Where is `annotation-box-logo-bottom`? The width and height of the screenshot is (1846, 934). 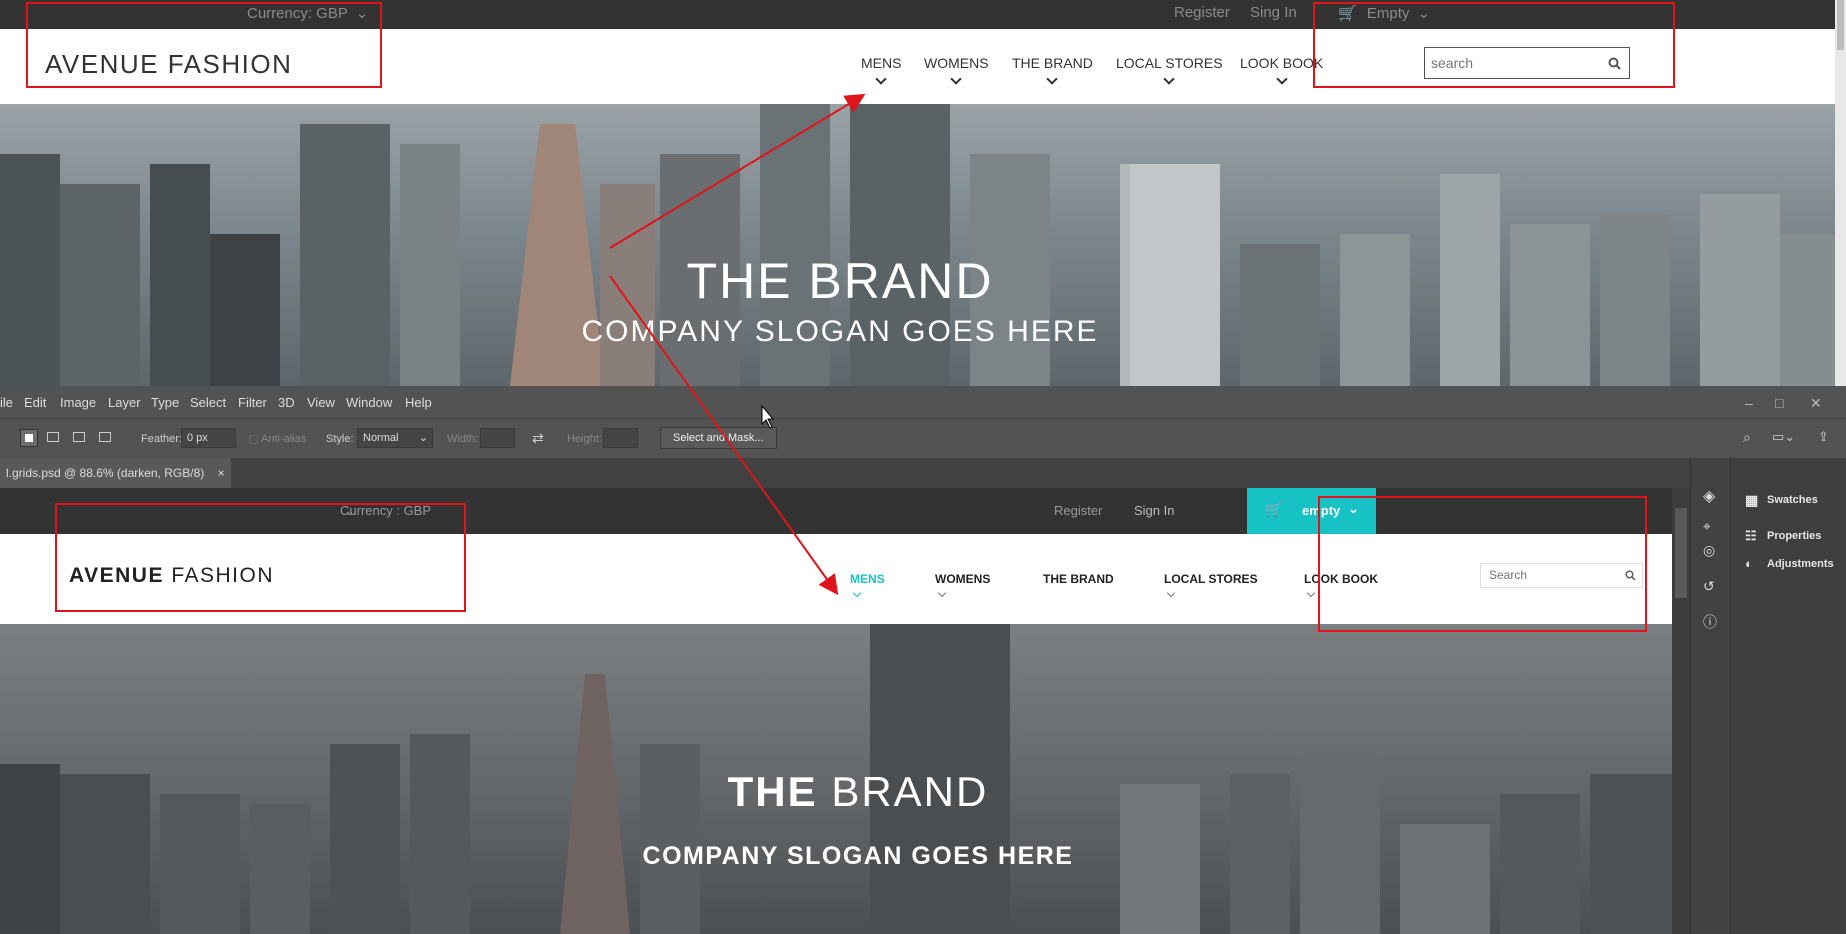
annotation-box-logo-bottom is located at coordinates (260, 557).